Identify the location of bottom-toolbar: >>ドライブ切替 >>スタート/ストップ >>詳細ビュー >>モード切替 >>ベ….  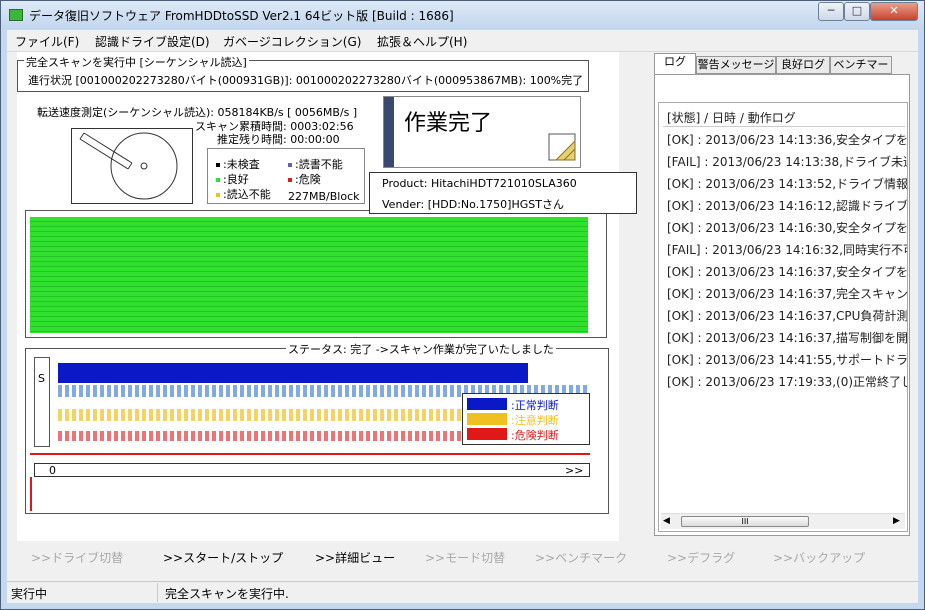
(462, 562).